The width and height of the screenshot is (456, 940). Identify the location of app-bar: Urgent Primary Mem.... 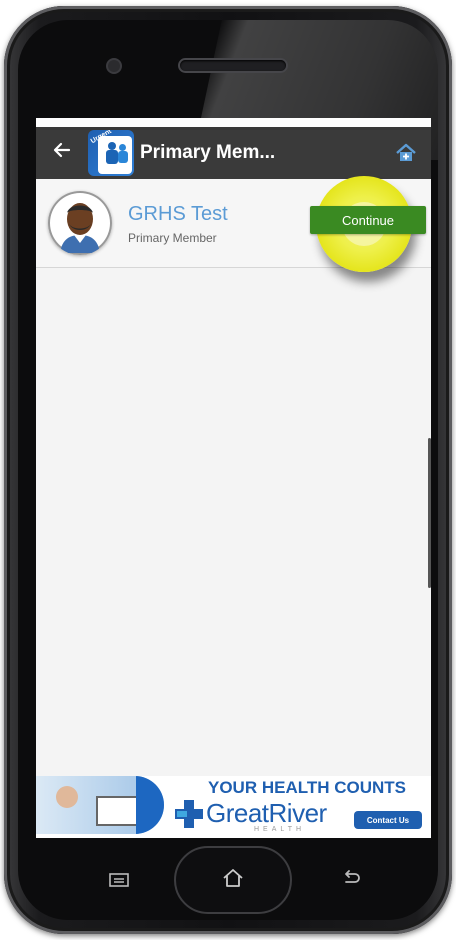
(233, 153).